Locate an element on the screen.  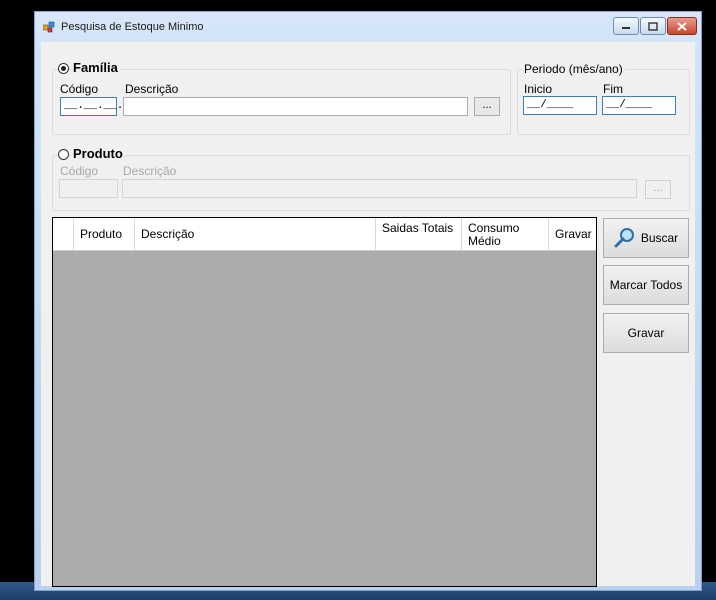
produto-descricao-label: Descrição is located at coordinates (150, 171).